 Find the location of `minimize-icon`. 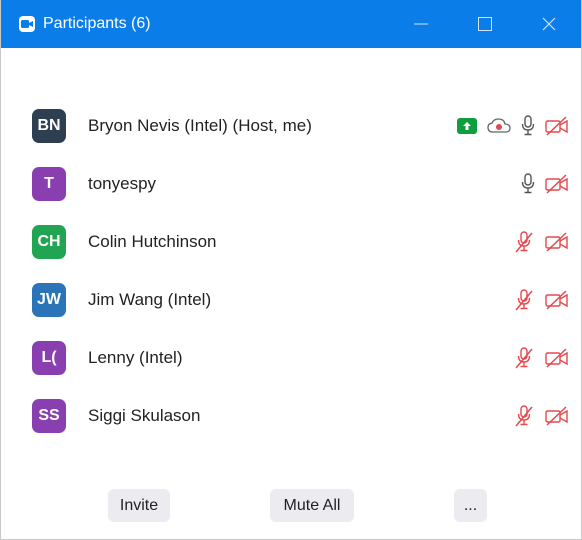

minimize-icon is located at coordinates (421, 24).